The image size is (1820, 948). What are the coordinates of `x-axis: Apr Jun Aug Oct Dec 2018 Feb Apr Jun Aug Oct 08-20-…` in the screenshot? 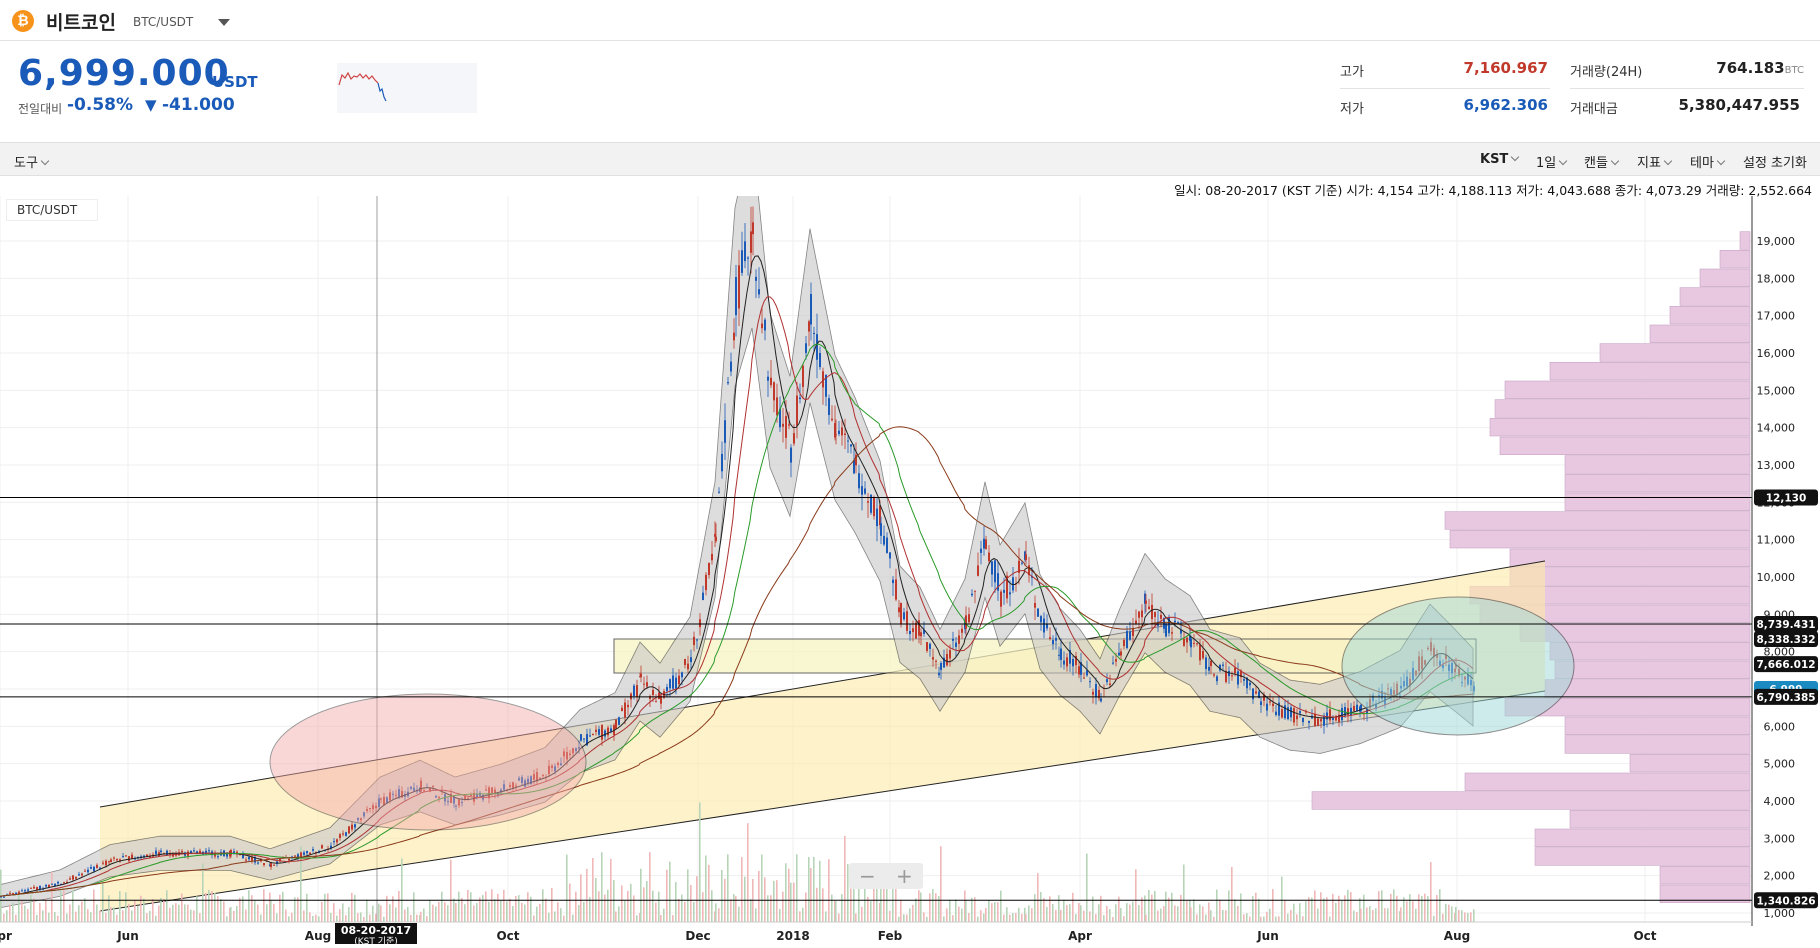 It's located at (876, 934).